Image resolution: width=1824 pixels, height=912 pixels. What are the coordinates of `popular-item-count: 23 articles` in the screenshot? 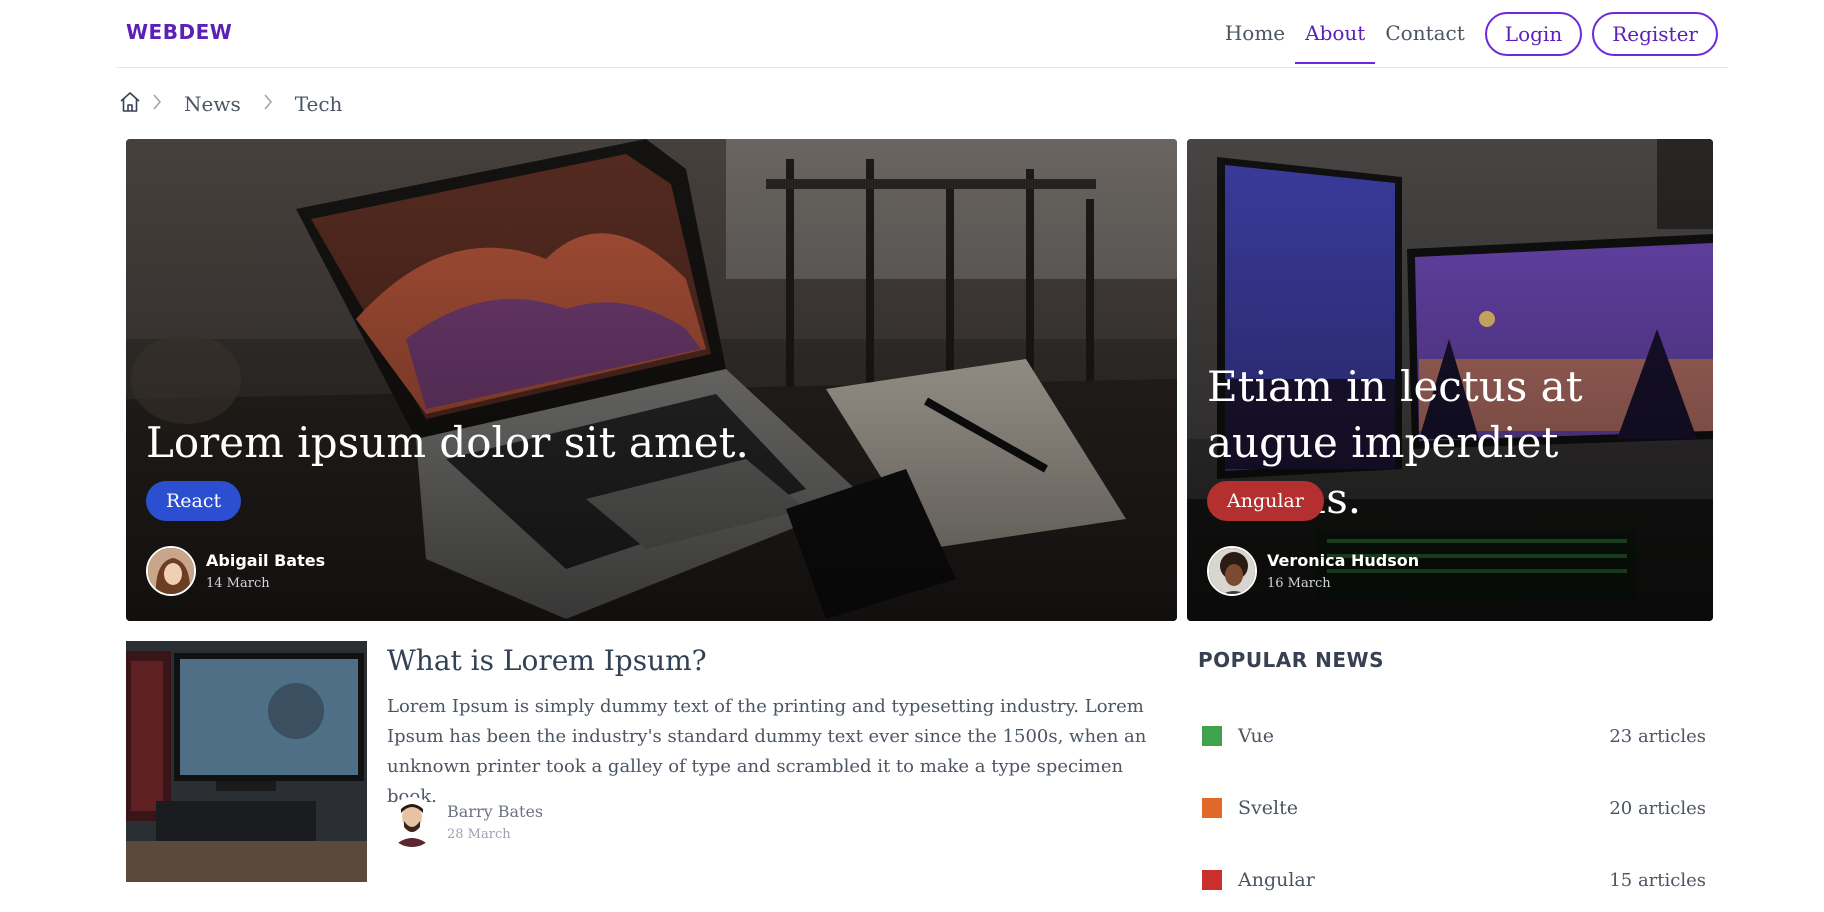 It's located at (1657, 736).